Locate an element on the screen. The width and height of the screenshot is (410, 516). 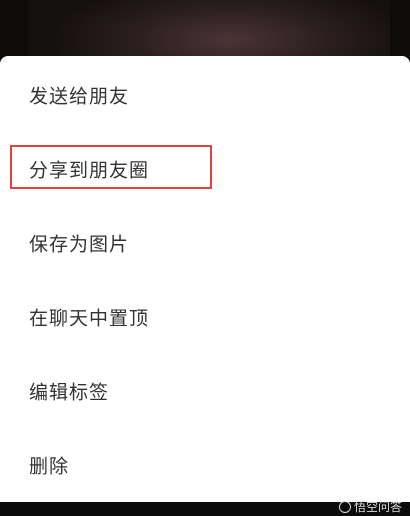
watermark: 悟空问答 is located at coordinates (370, 506).